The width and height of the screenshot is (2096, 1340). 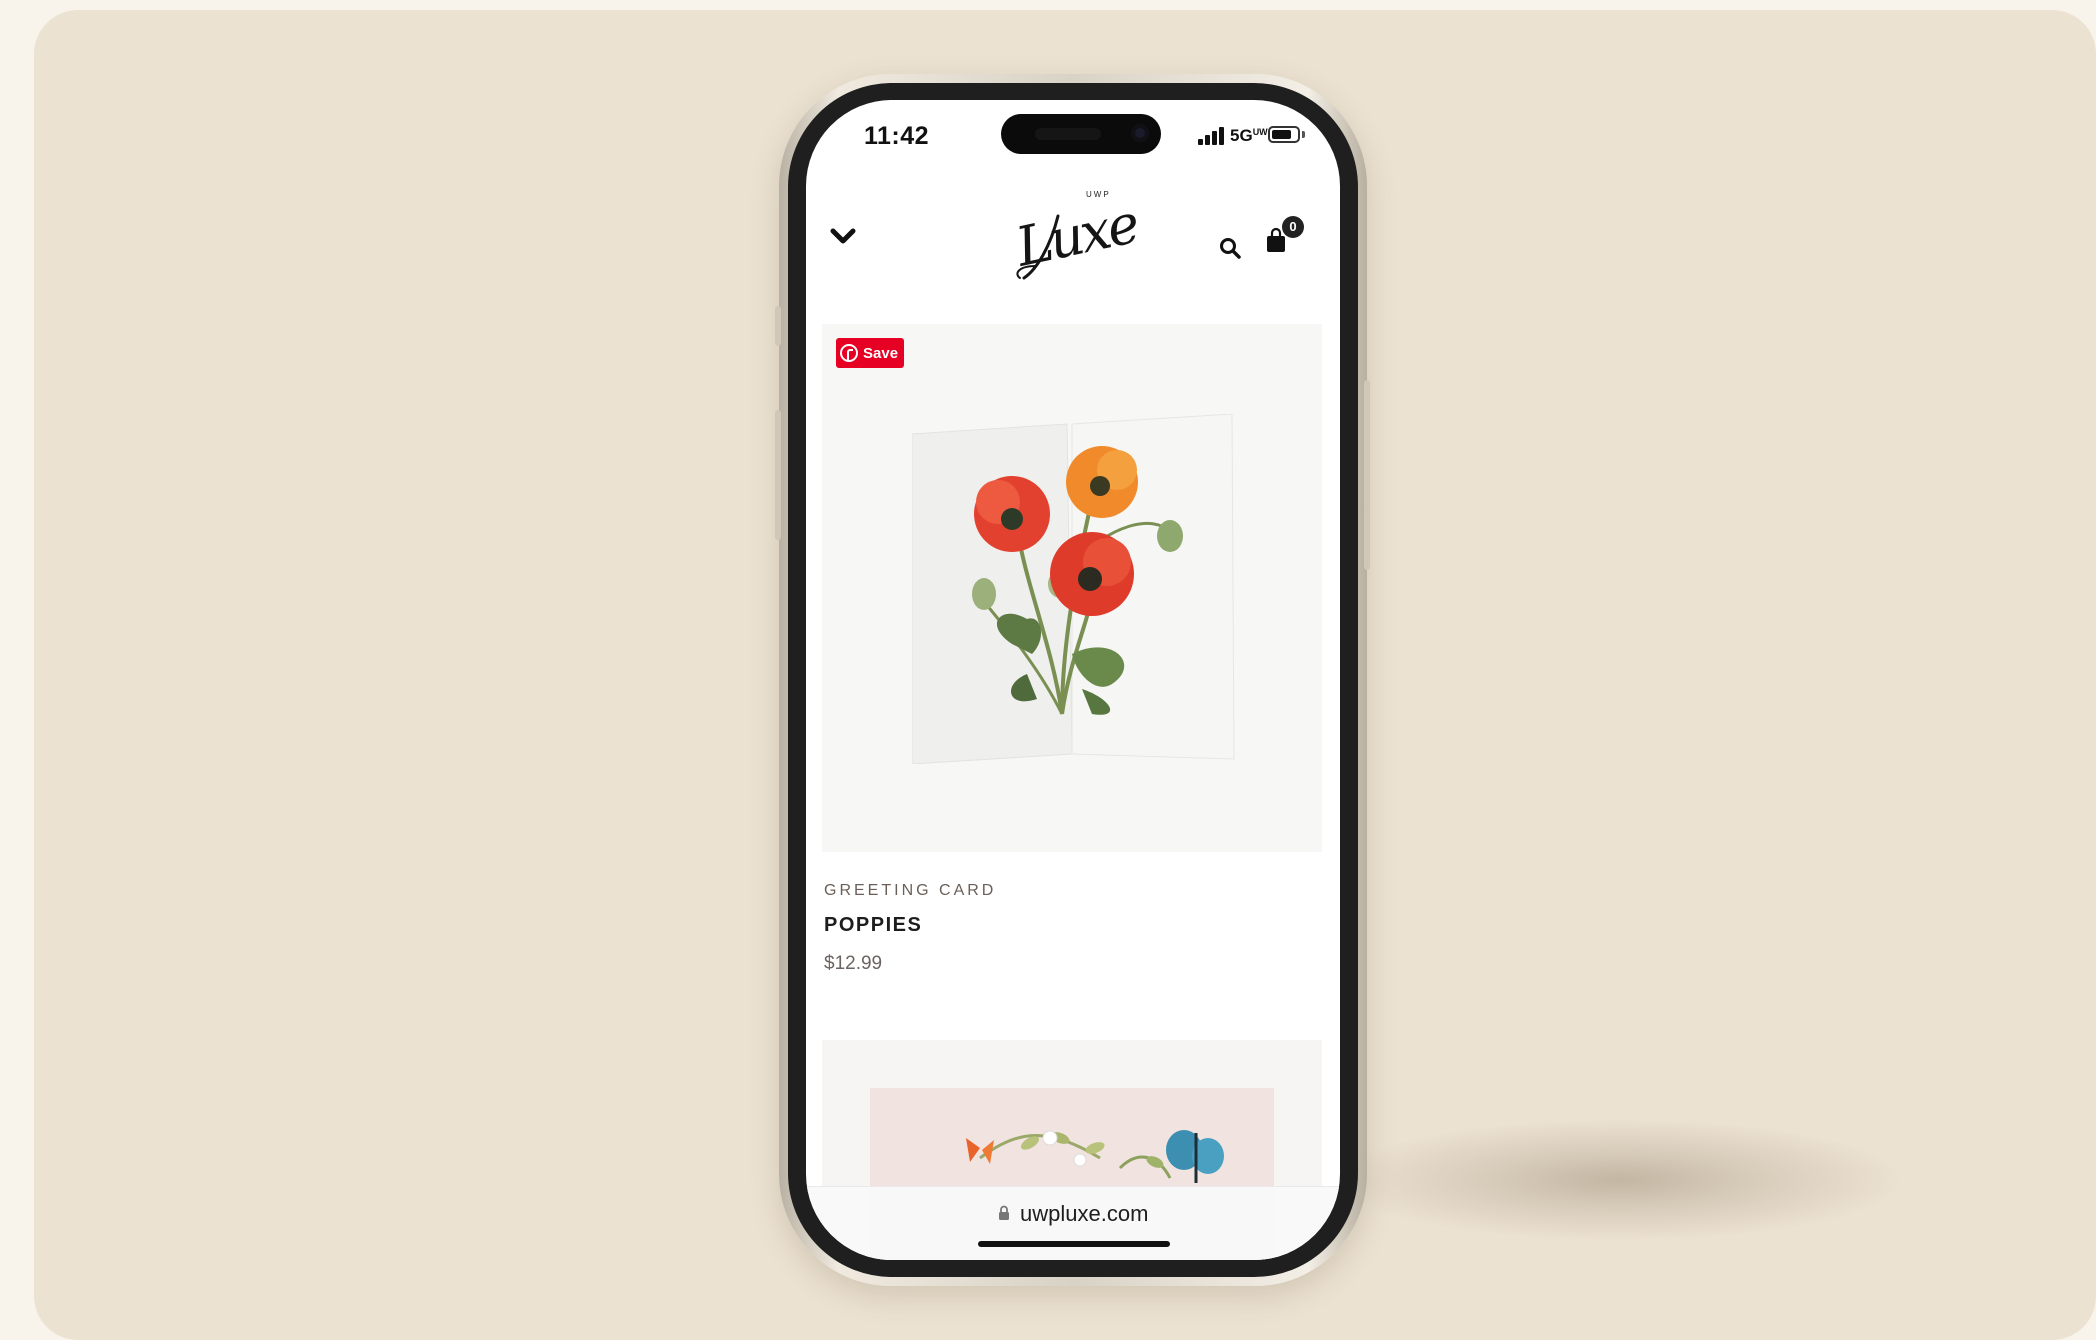 I want to click on poppy-popup-card-illustration, so click(x=1073, y=589).